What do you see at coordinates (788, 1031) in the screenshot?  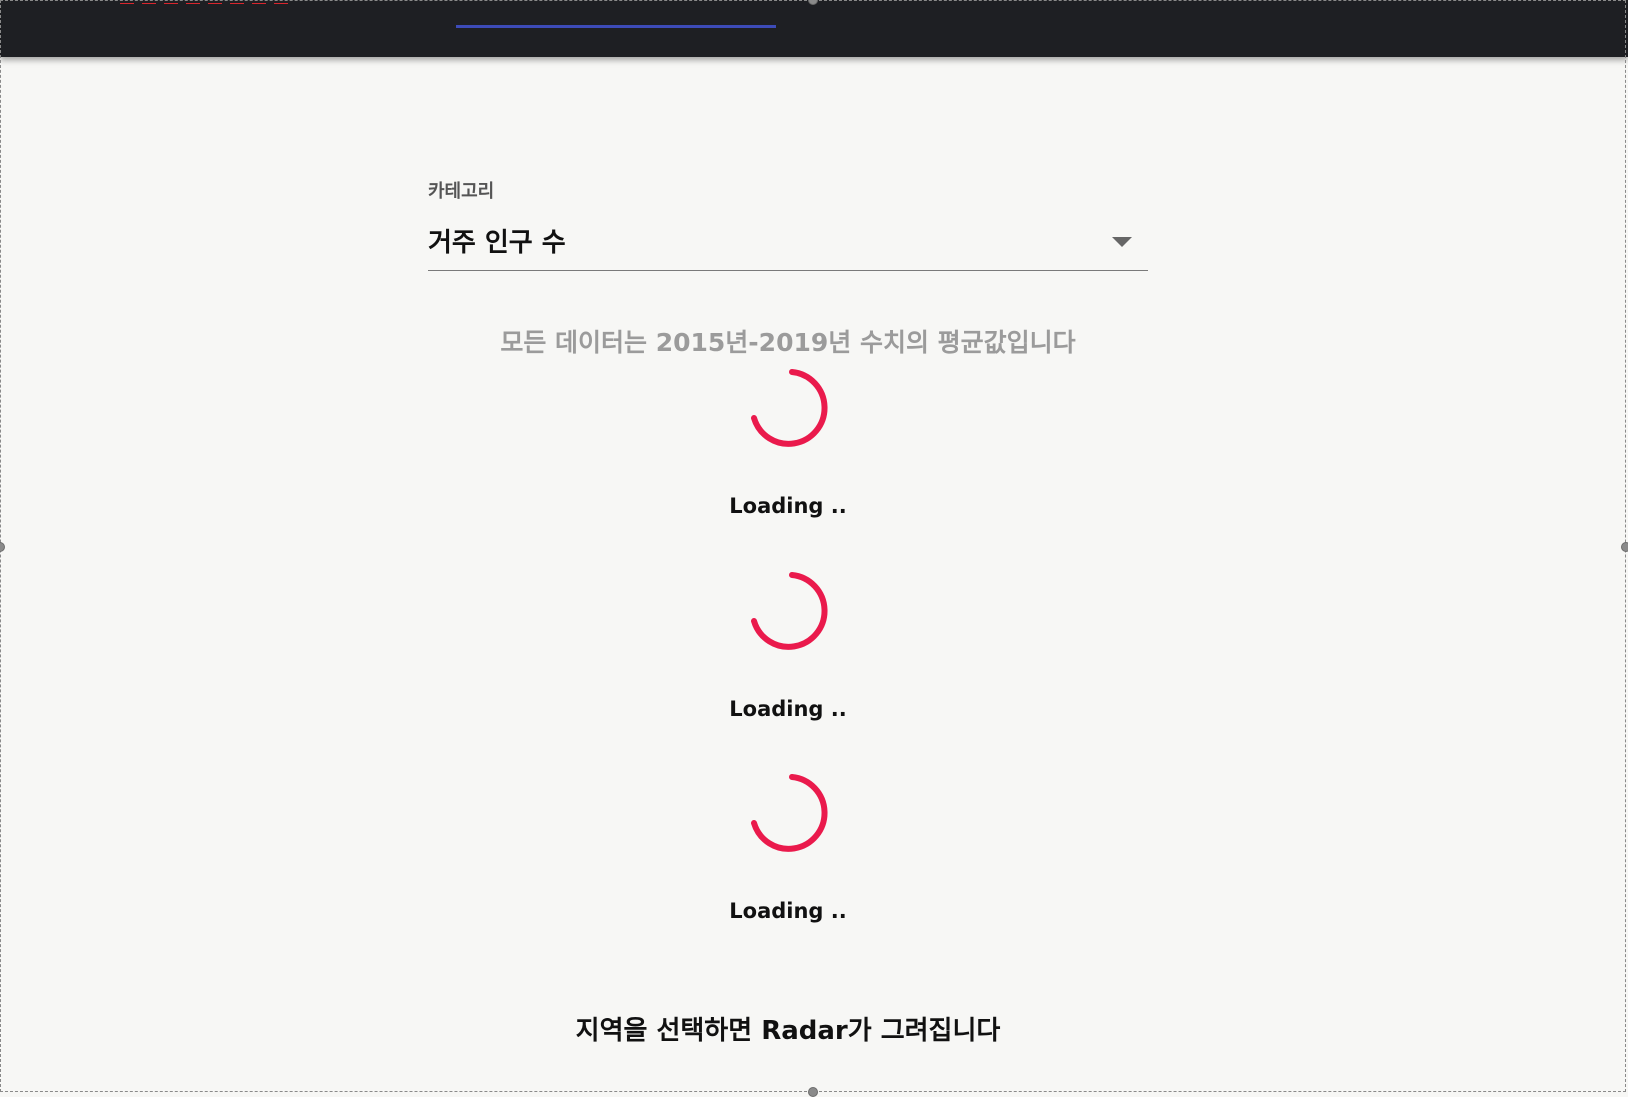 I see `radar-placeholder-message: 지역을 선택하면 Radar가 그려집니다` at bounding box center [788, 1031].